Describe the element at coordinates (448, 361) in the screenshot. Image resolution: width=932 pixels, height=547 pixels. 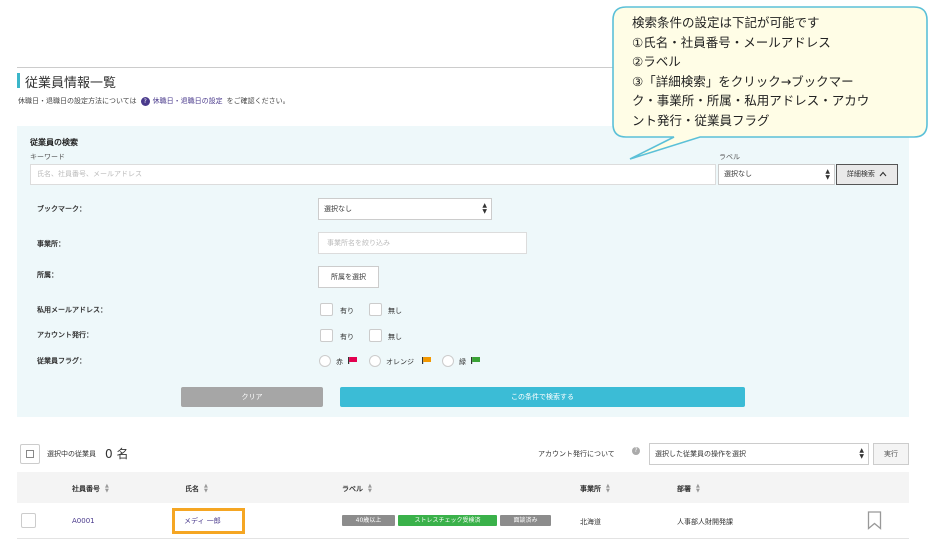
I see `flag-green-radio` at that location.